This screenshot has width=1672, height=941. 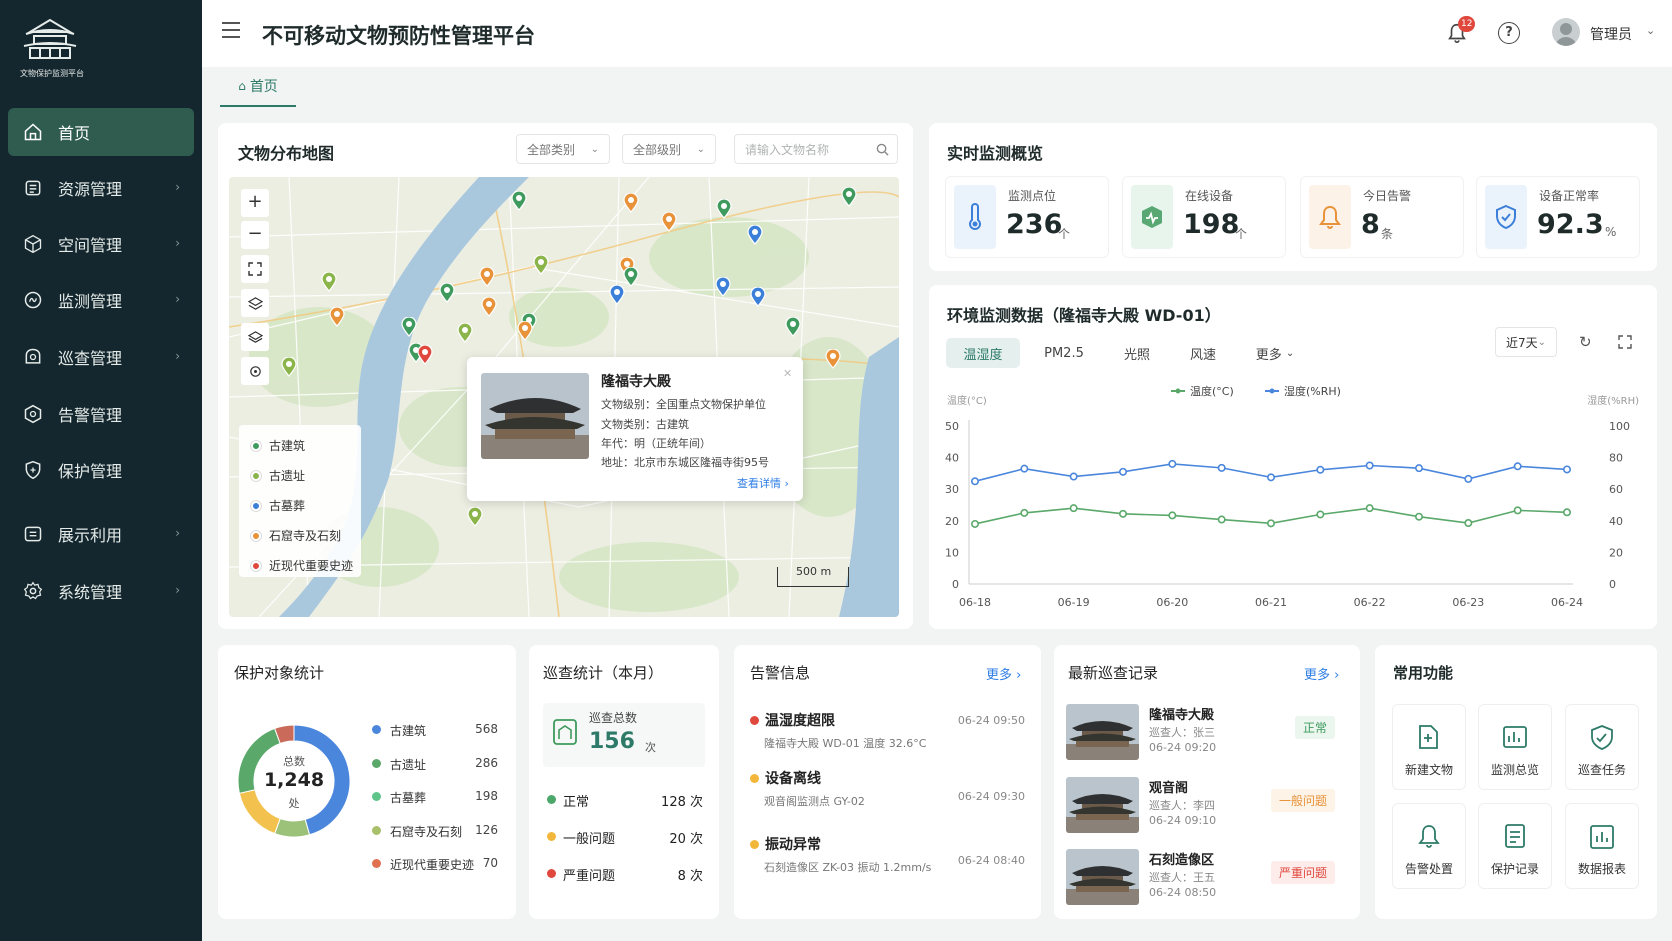 I want to click on zoom-in-icon: +, so click(x=255, y=203).